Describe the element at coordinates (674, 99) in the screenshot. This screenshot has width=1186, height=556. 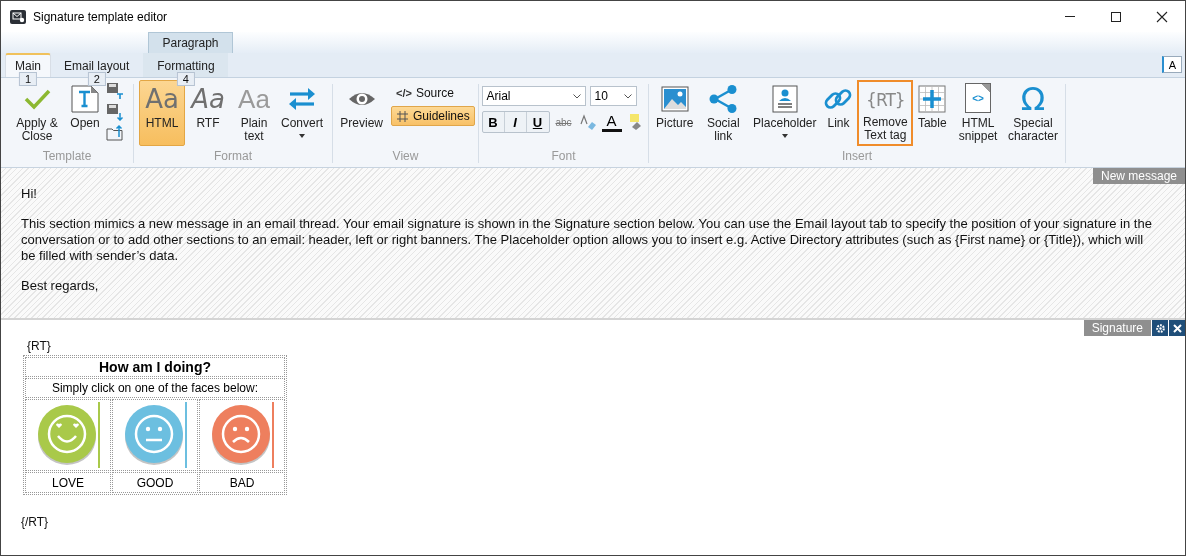
I see `picture-icon` at that location.